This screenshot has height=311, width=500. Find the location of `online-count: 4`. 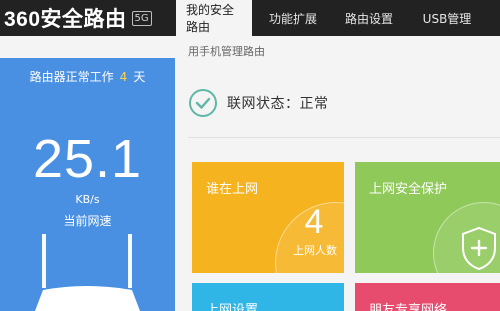

online-count: 4 is located at coordinates (314, 222).